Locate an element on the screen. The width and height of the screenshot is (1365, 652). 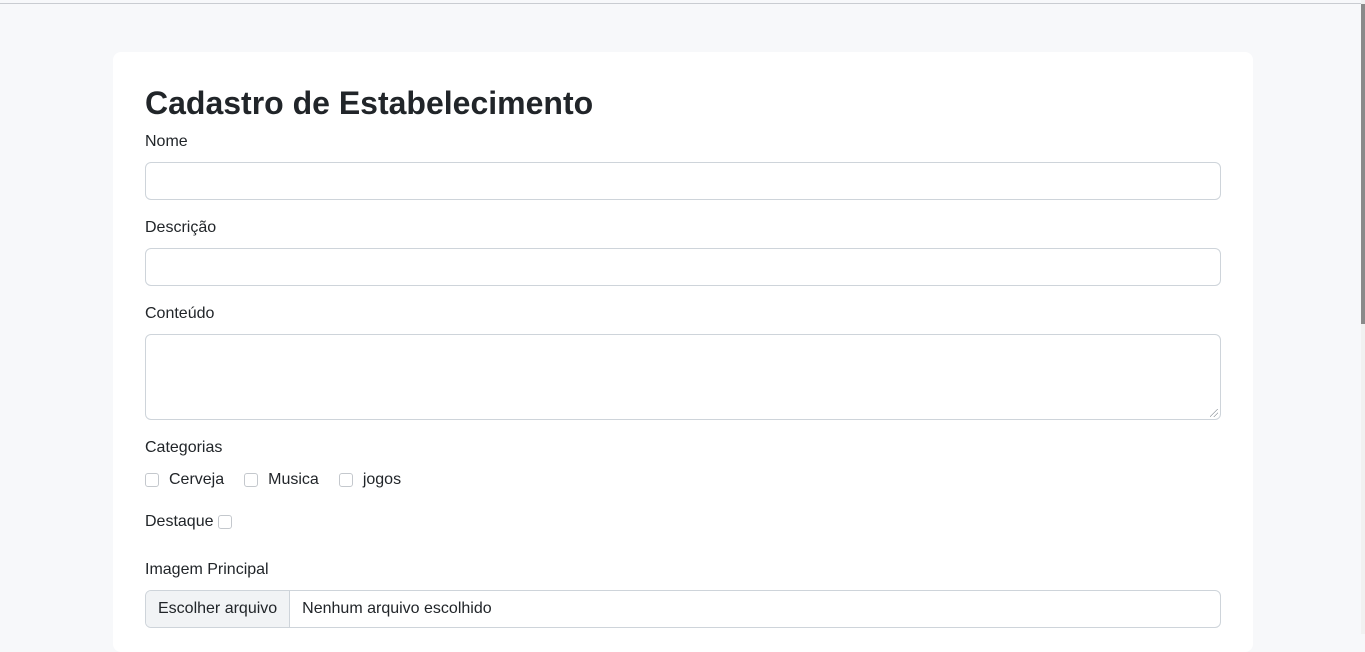
descricao-label: Descrição is located at coordinates (181, 227).